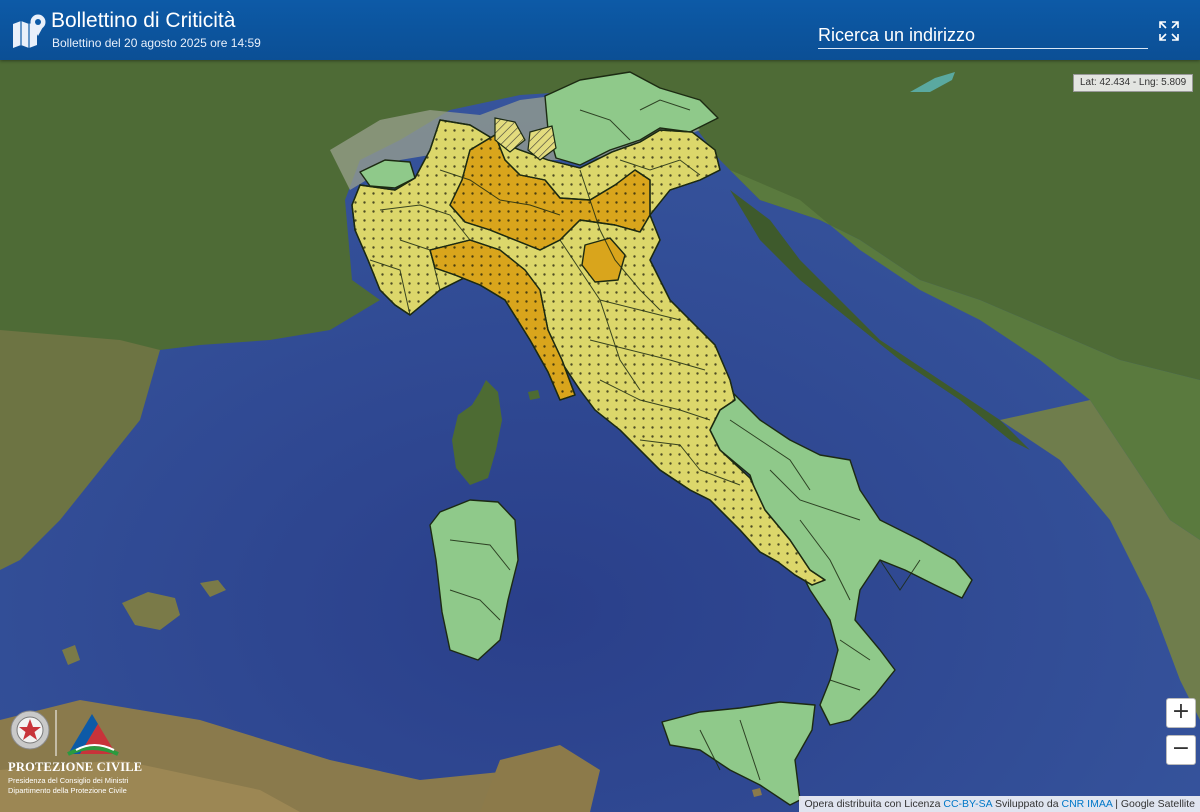  Describe the element at coordinates (29, 31) in the screenshot. I see `map-pin-icon` at that location.